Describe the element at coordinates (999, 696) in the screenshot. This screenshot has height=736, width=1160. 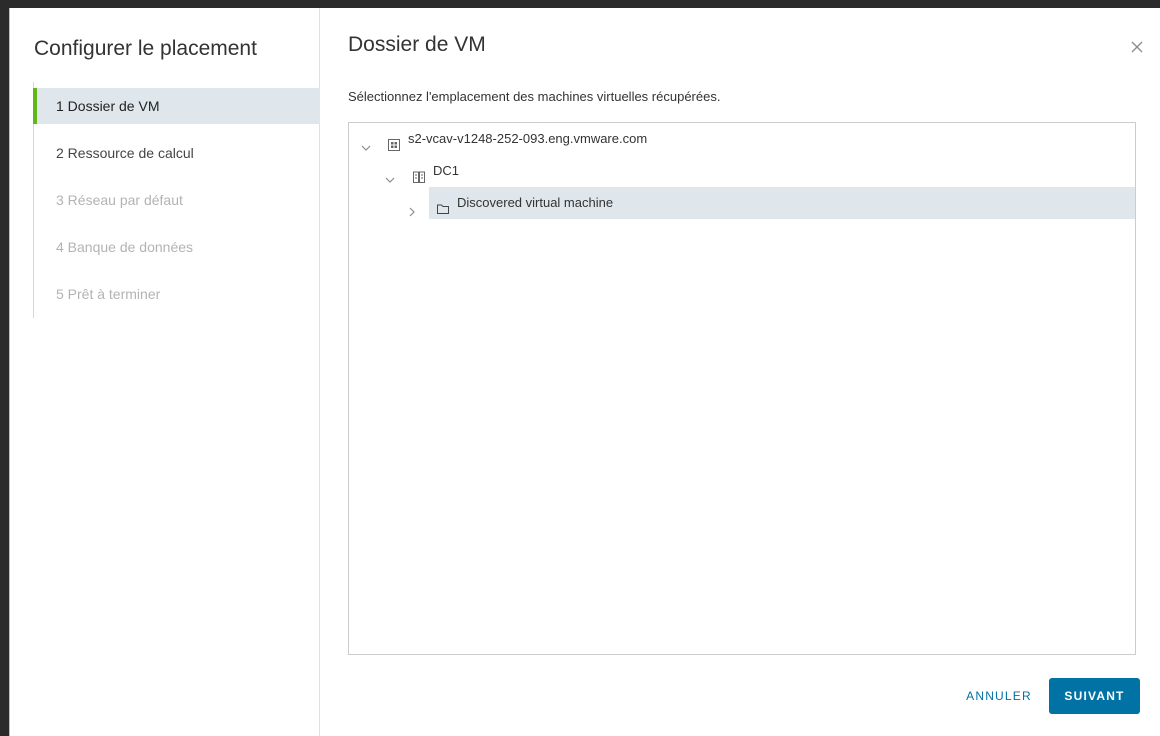
I see `cancel-button: ANNULER` at that location.